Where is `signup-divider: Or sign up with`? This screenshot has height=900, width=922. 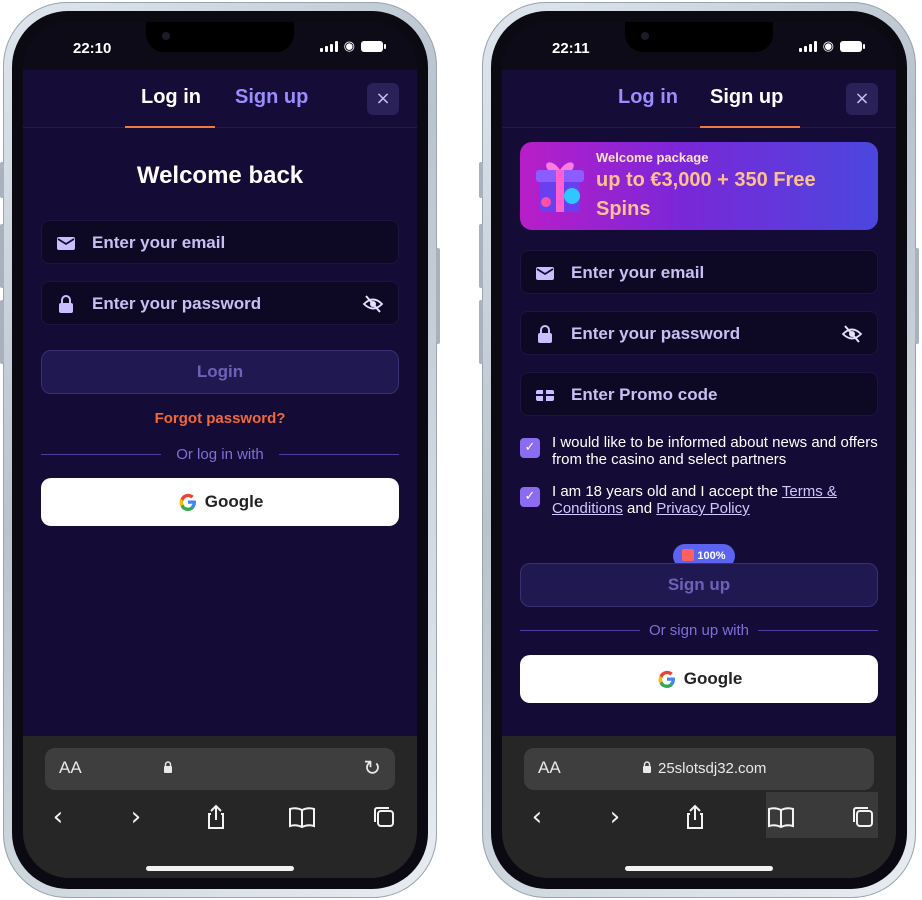
signup-divider: Or sign up with is located at coordinates (699, 630).